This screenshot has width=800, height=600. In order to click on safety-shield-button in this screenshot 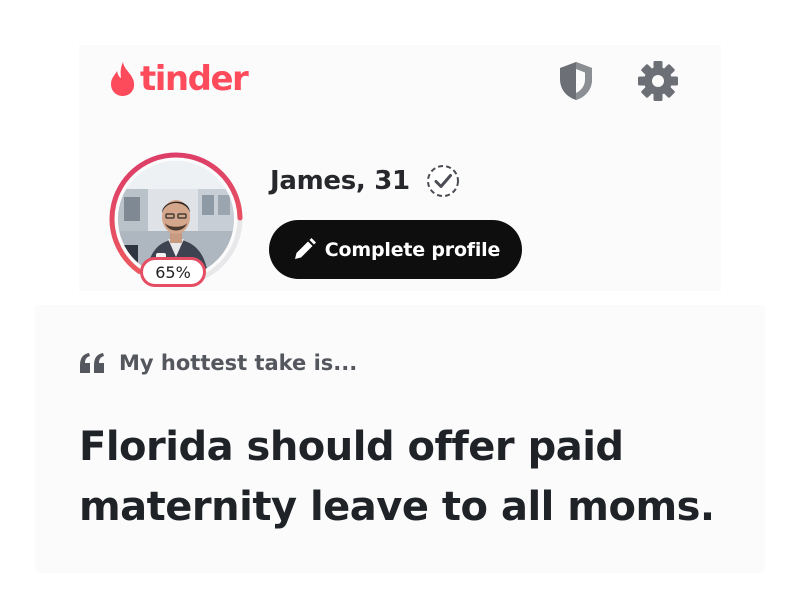, I will do `click(576, 81)`.